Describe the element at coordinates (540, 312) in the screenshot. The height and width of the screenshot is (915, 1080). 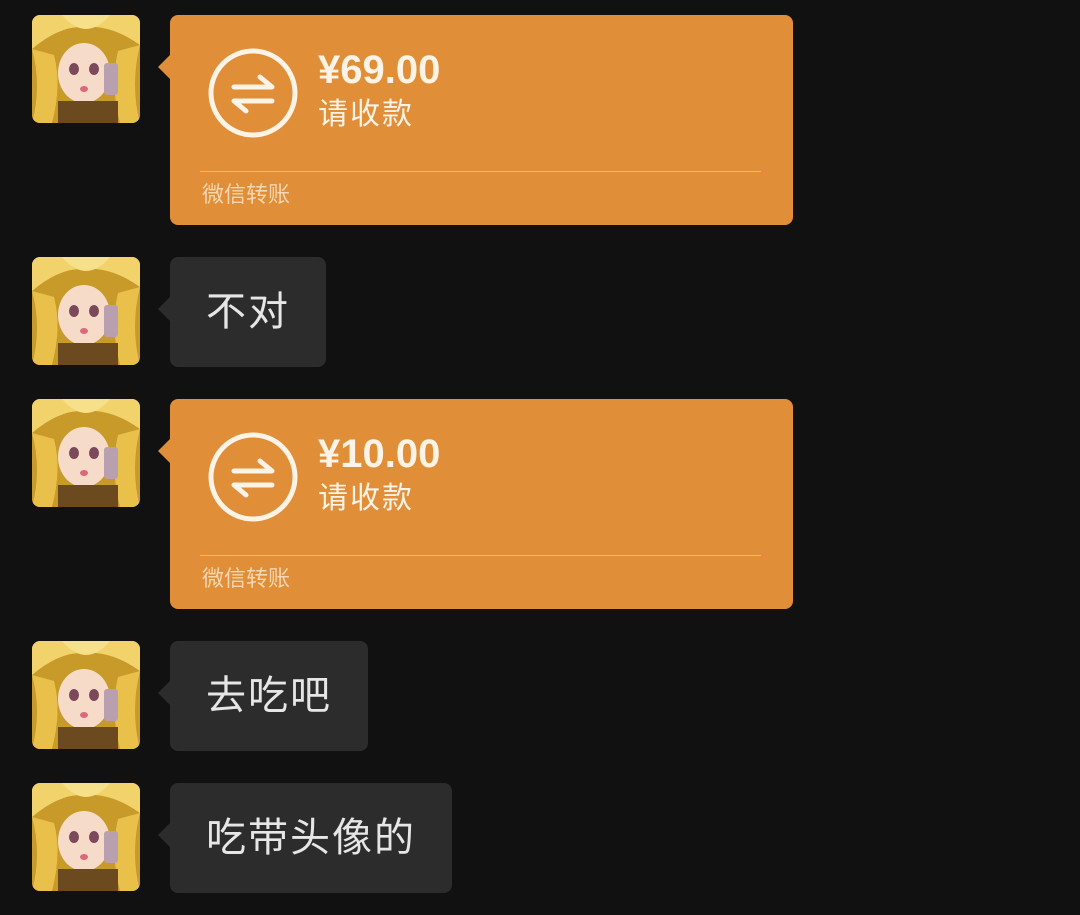
I see `message-row: 不对` at that location.